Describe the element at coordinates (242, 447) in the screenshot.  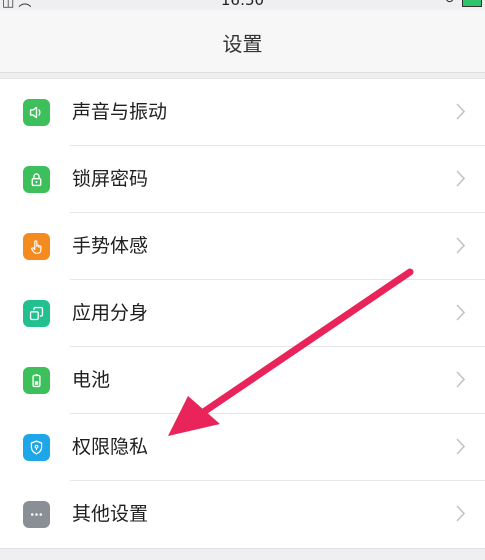
I see `settings-item-permissions-privacy: 权限隐私` at that location.